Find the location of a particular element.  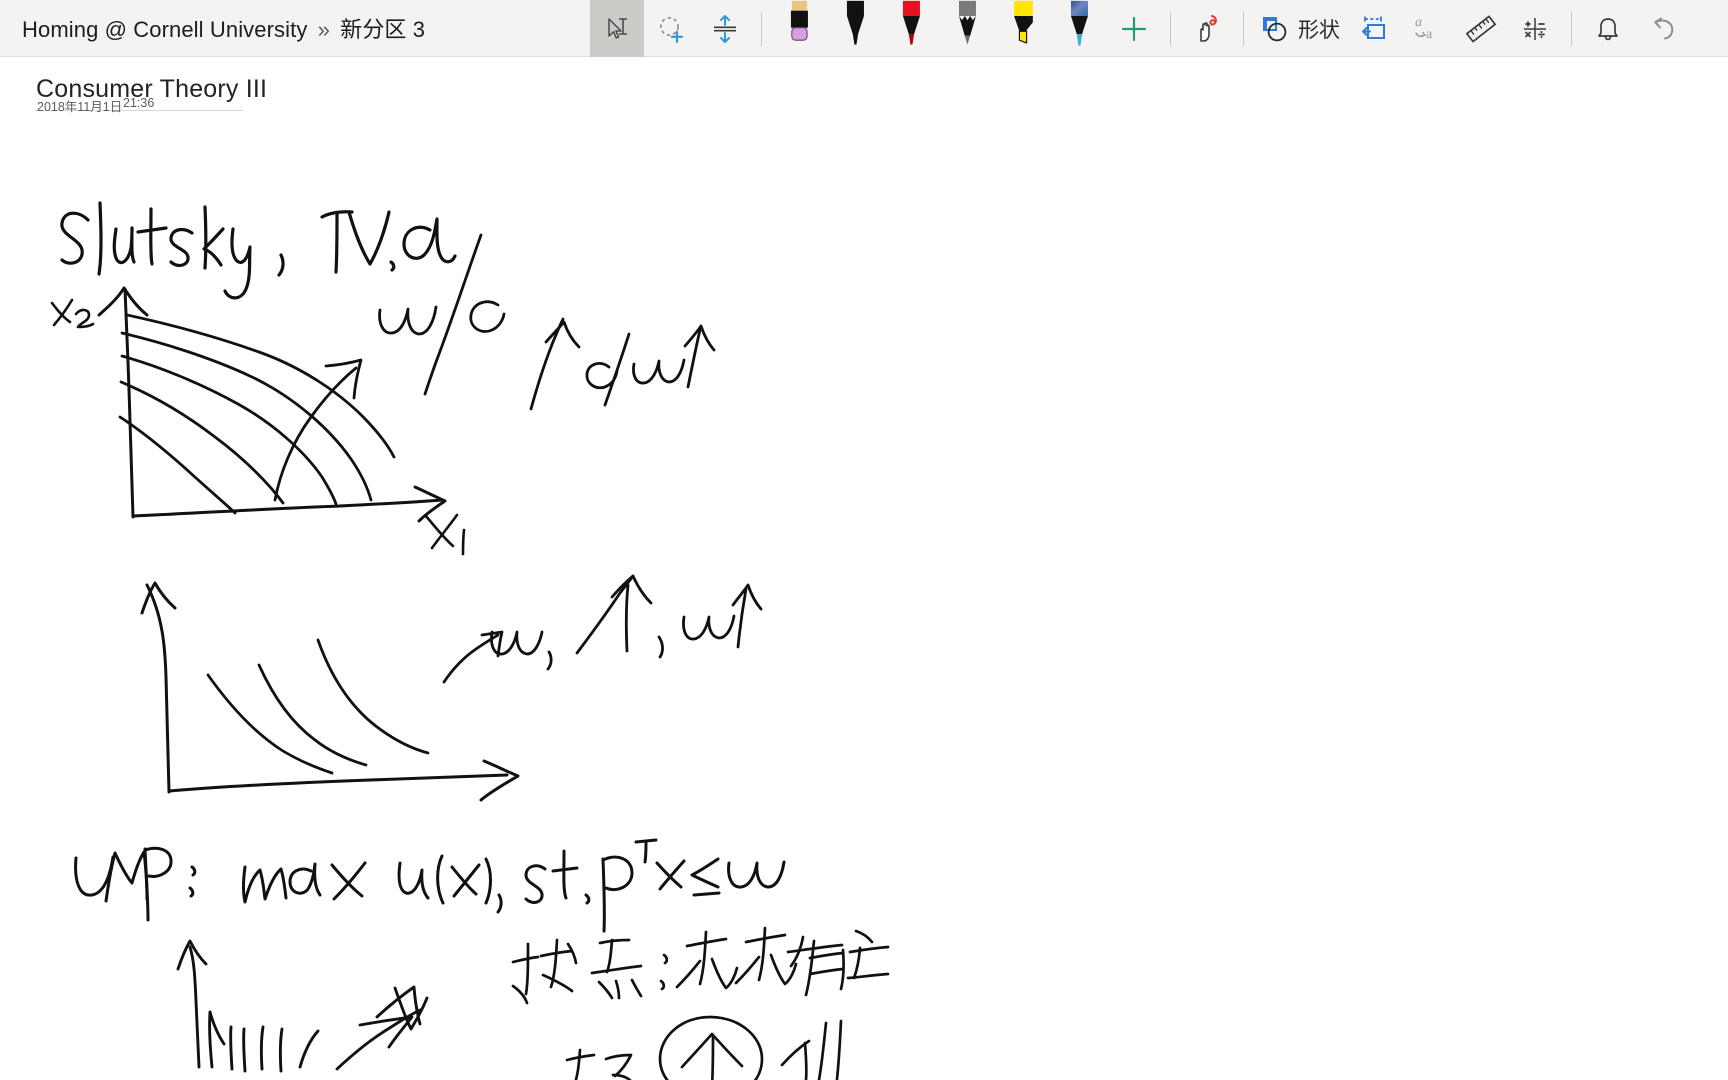

select-text-tool is located at coordinates (617, 28).